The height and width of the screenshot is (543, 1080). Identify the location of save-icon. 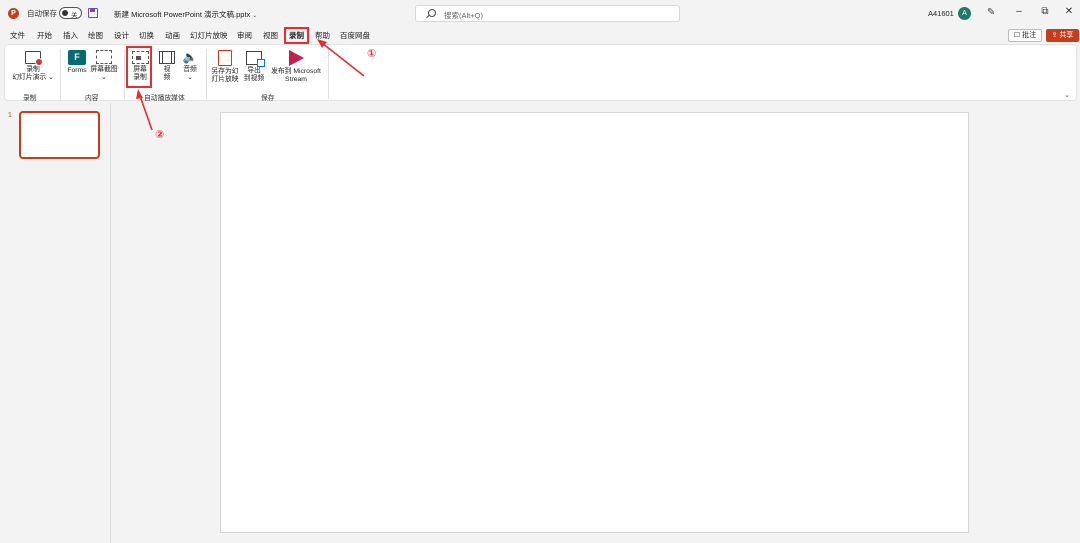
(93, 13).